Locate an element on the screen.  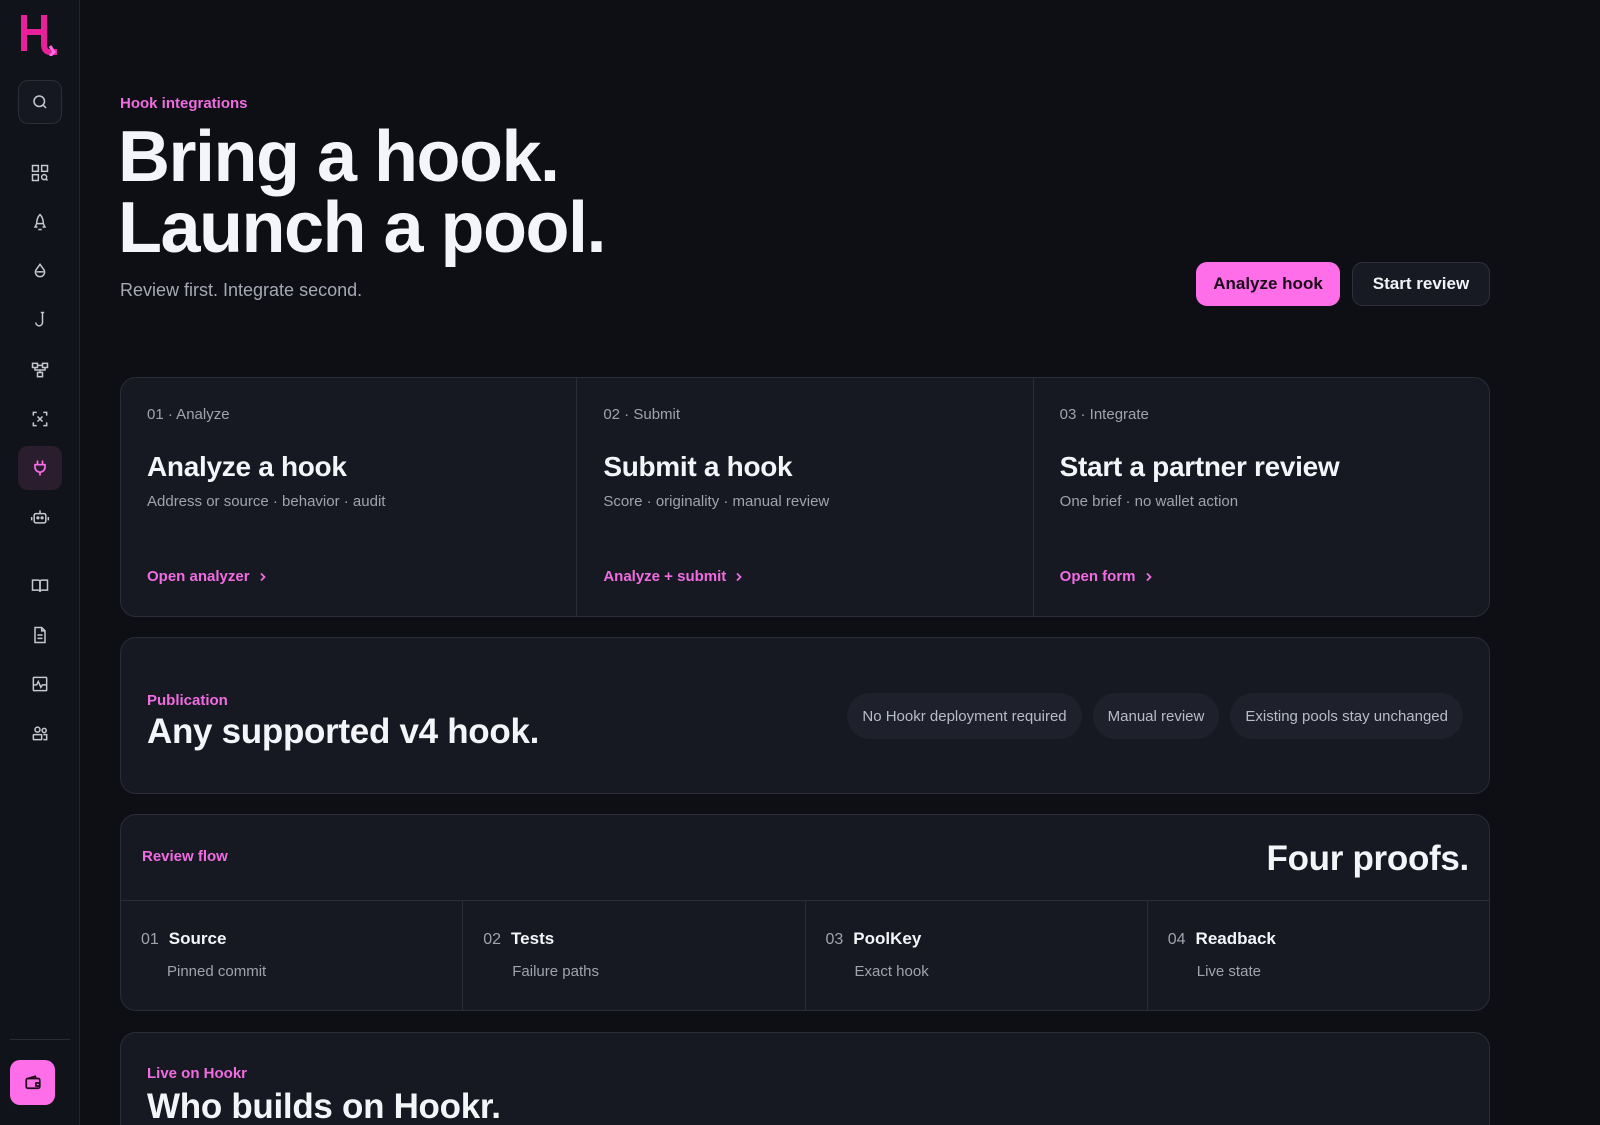
flow-step-source: 01 Source Pinned commit is located at coordinates (291, 955).